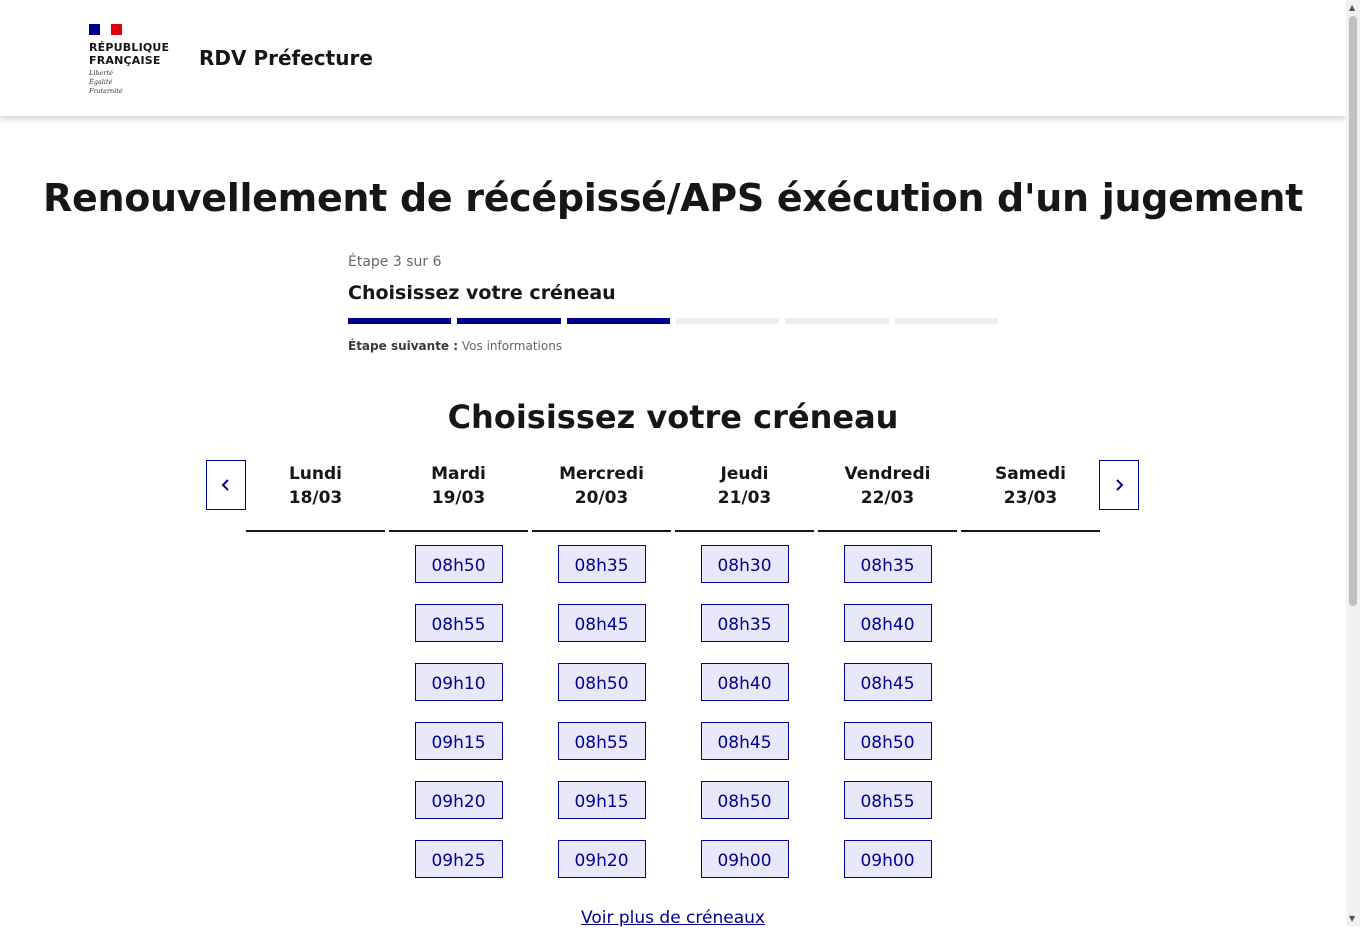 Image resolution: width=1360 pixels, height=928 pixels. I want to click on page-scrollbar: ▲ ▼, so click(1353, 463).